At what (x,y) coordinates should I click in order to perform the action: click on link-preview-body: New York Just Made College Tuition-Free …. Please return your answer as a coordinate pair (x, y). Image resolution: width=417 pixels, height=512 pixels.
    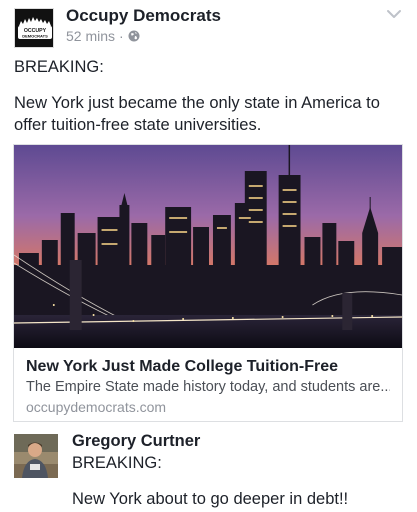
    Looking at the image, I should click on (208, 382).